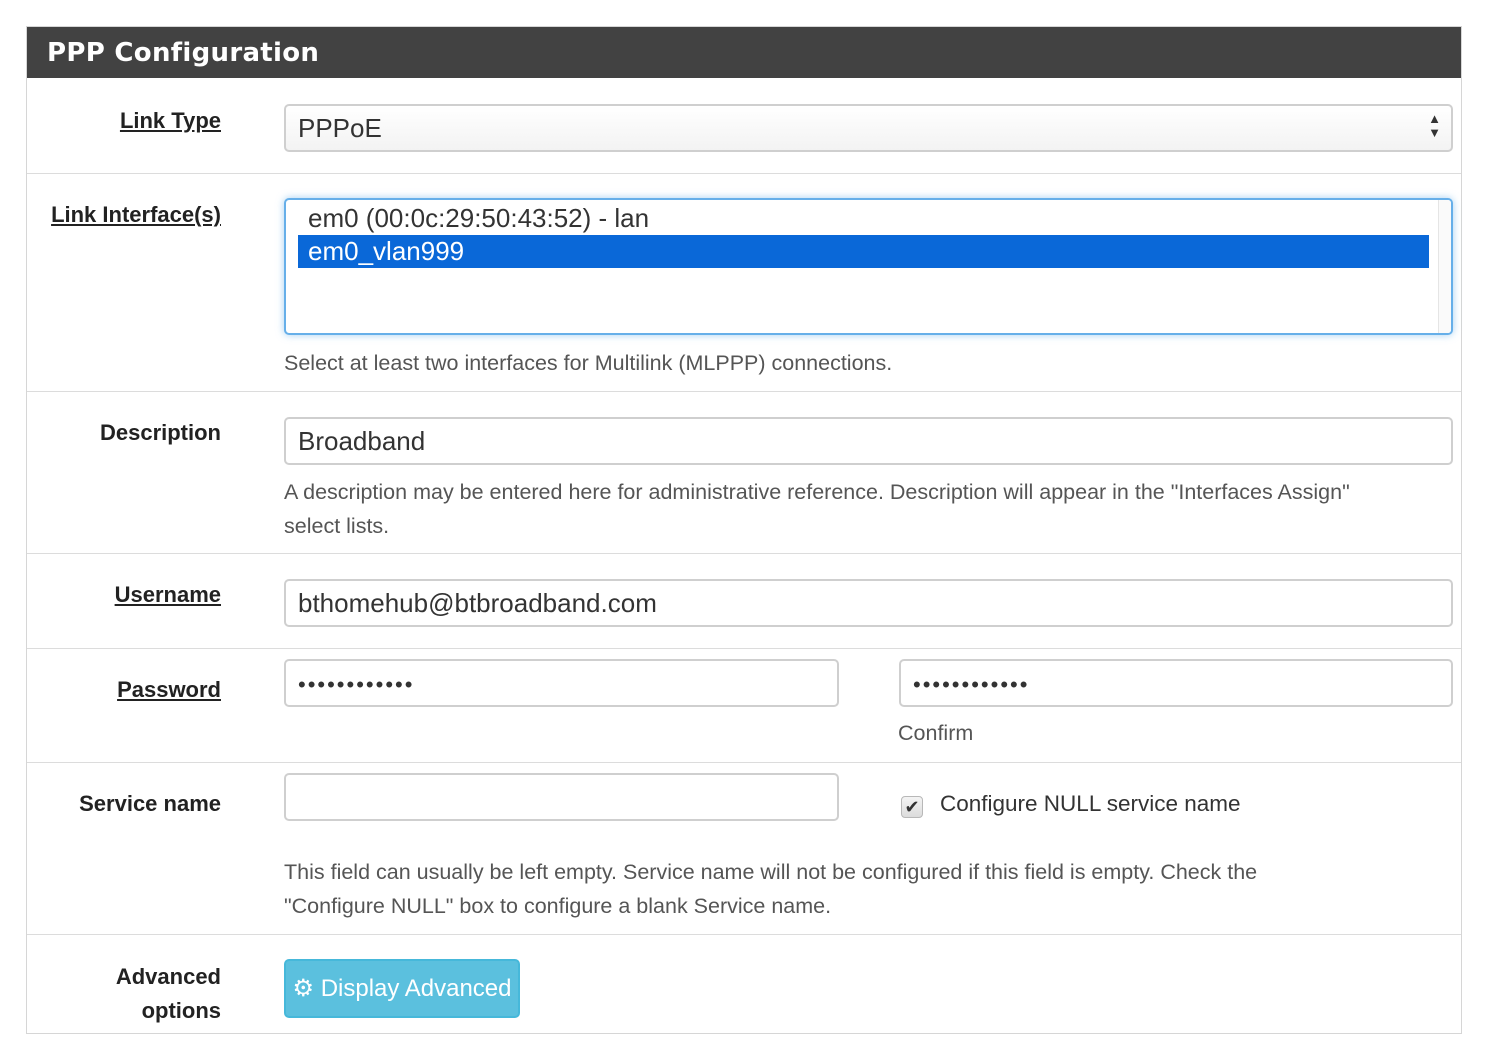  Describe the element at coordinates (868, 441) in the screenshot. I see `description-input: Broadband` at that location.